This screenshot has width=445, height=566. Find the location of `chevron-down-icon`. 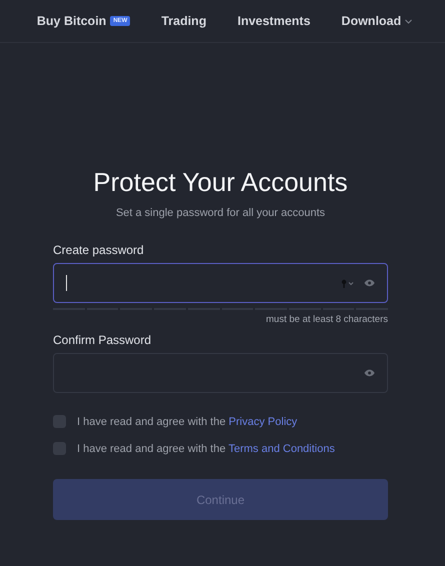

chevron-down-icon is located at coordinates (408, 21).